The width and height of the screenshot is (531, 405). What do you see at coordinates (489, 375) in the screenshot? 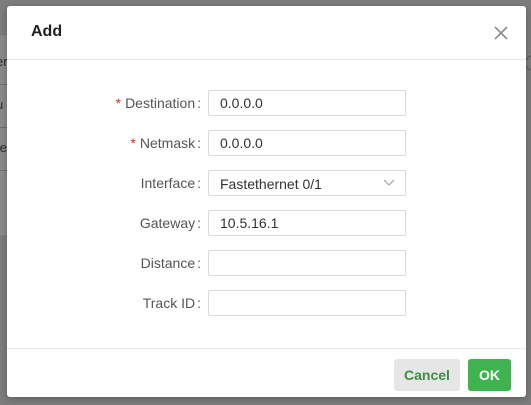
I see `ok-button: OK` at bounding box center [489, 375].